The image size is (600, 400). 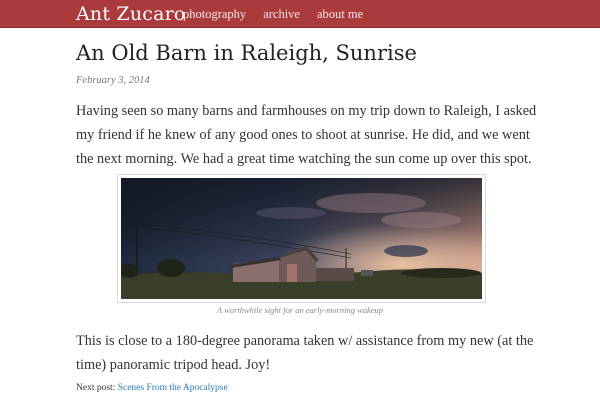 I want to click on main-nav: photography archive about me, so click(x=281, y=14).